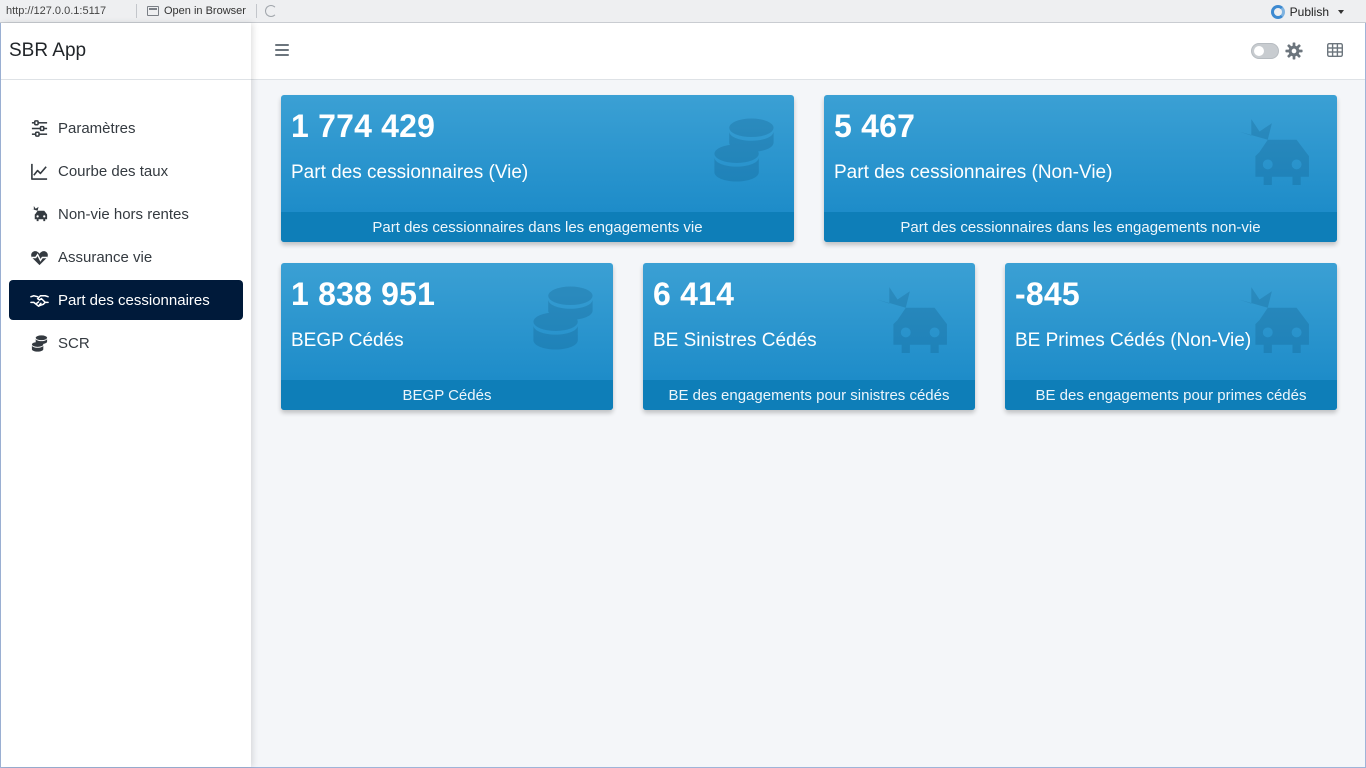 Image resolution: width=1366 pixels, height=768 pixels. I want to click on publish-button: Publish, so click(1307, 11).